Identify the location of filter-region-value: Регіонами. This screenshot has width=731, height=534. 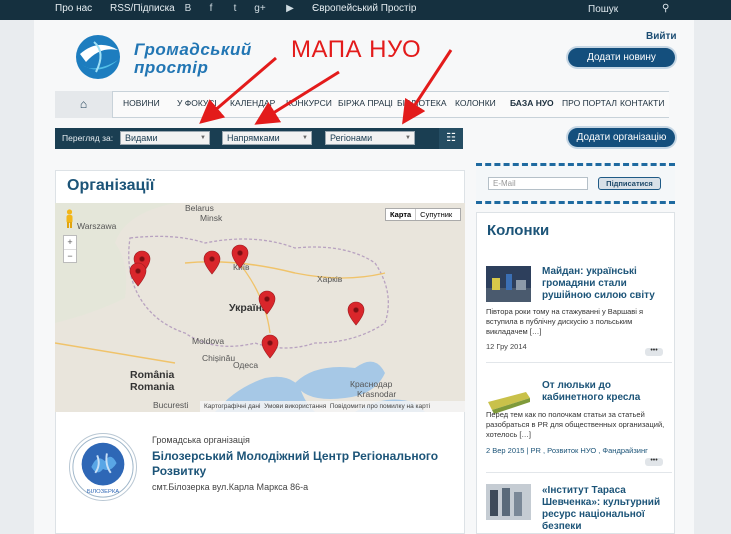
(351, 138).